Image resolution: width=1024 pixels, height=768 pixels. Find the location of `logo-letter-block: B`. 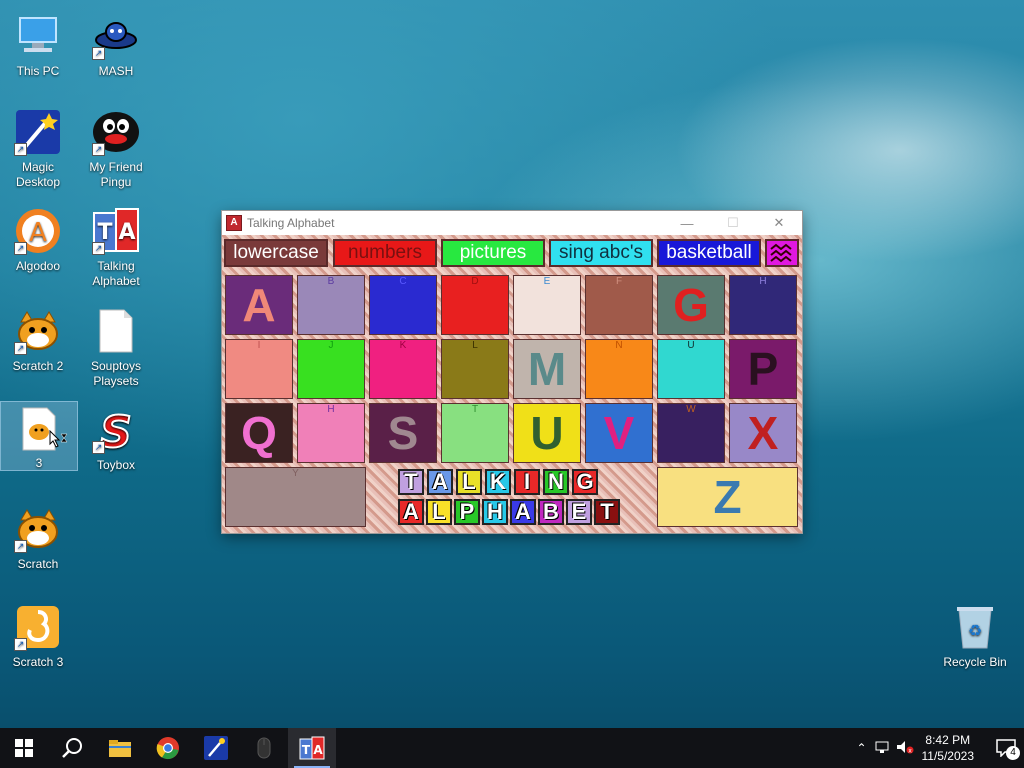

logo-letter-block: B is located at coordinates (551, 512).